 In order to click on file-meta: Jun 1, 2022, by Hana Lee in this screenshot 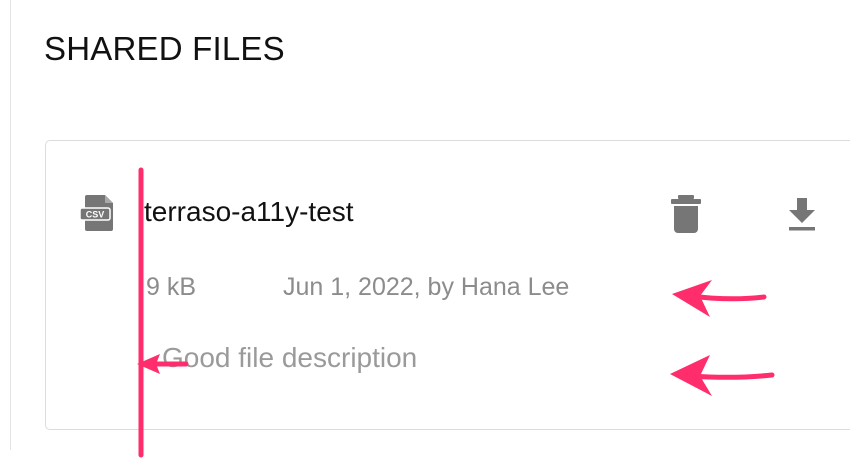, I will do `click(426, 287)`.